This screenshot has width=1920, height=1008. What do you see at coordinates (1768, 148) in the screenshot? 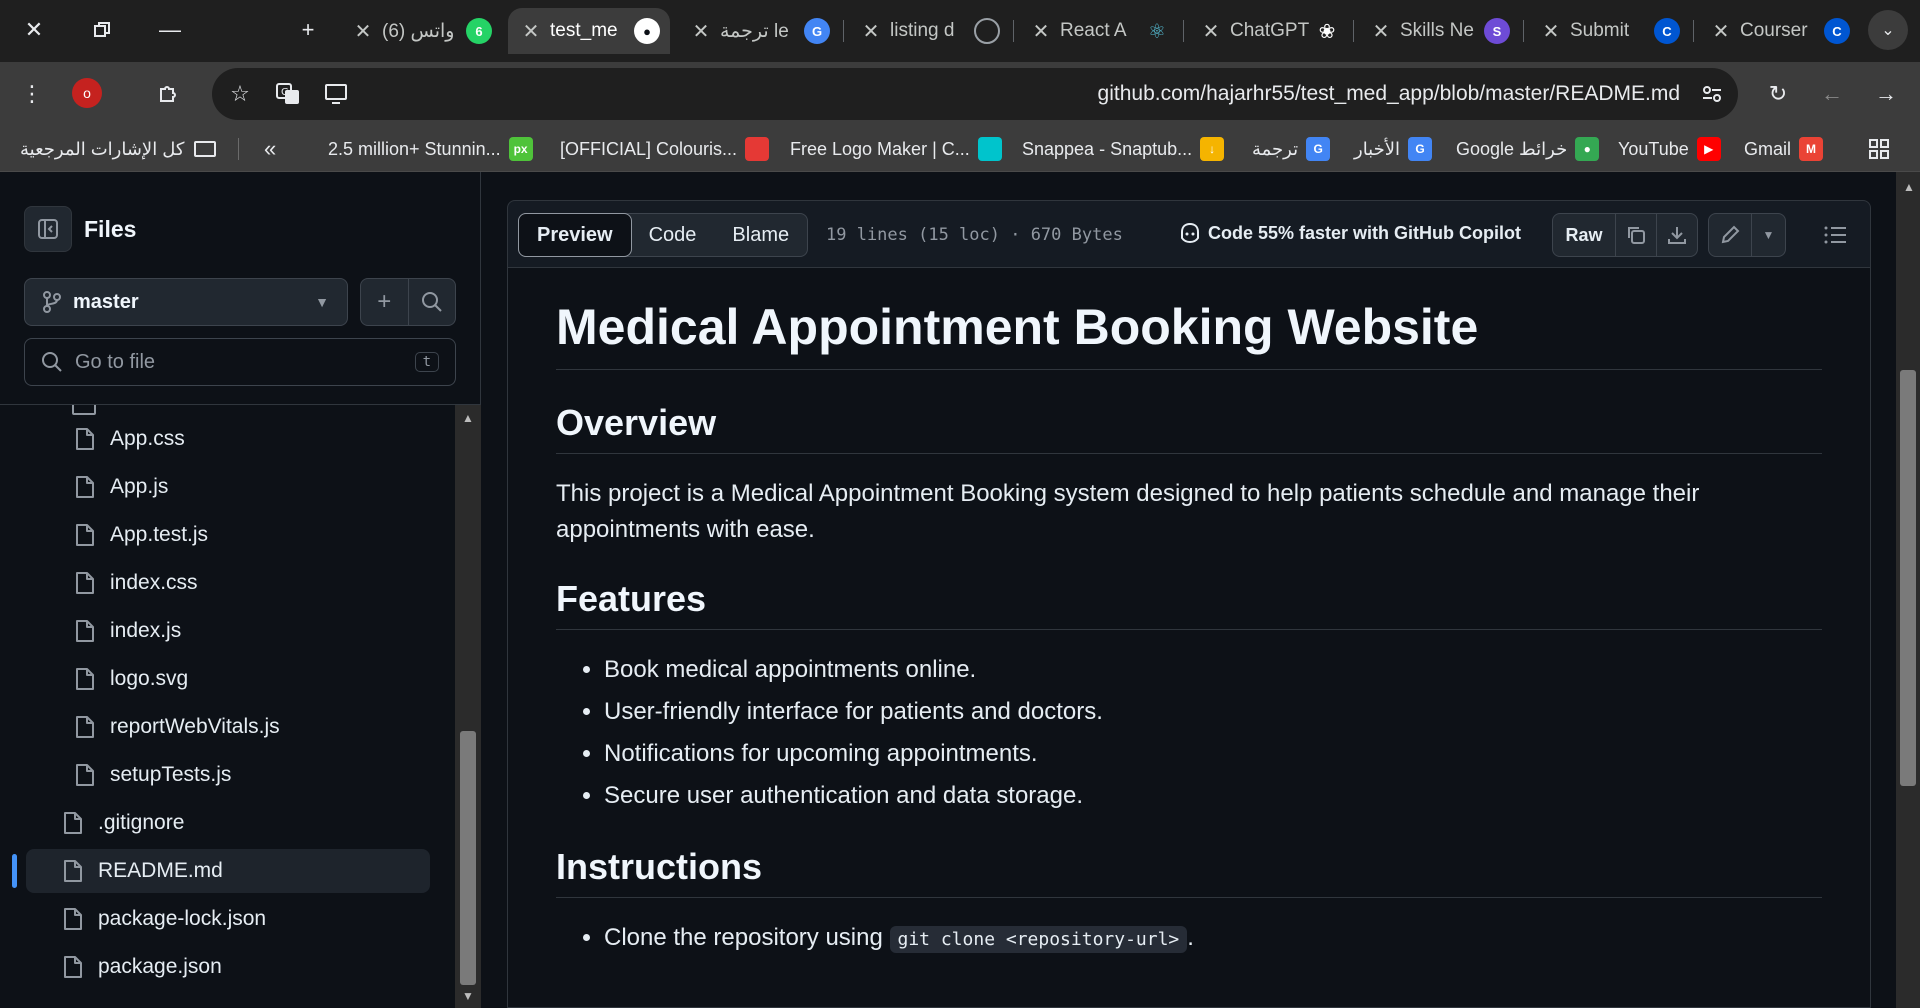
I see `bookmark-label: Gmail` at bounding box center [1768, 148].